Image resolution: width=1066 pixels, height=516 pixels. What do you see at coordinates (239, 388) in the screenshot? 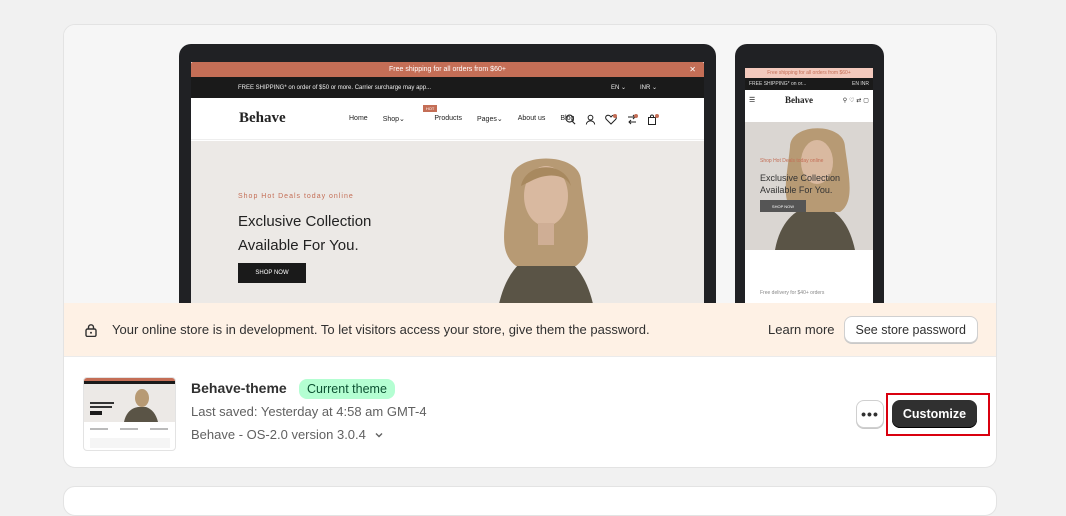
I see `theme-name: Behave-theme` at bounding box center [239, 388].